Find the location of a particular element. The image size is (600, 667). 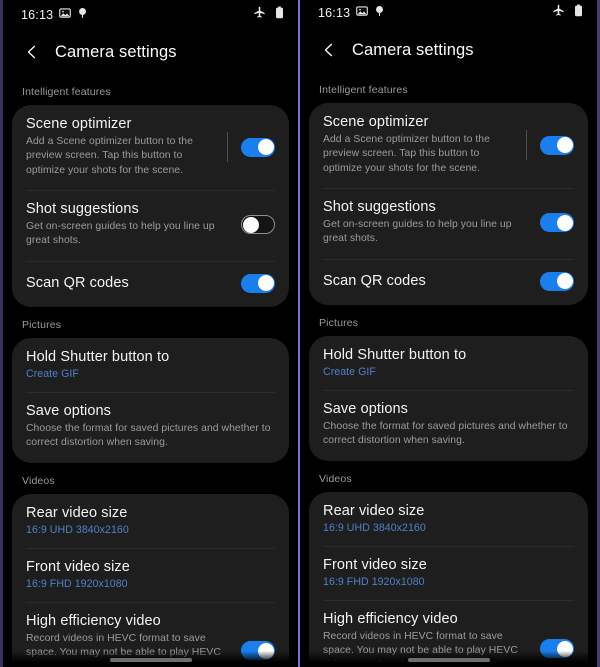

section-header-pictures: Pictures is located at coordinates (339, 322).